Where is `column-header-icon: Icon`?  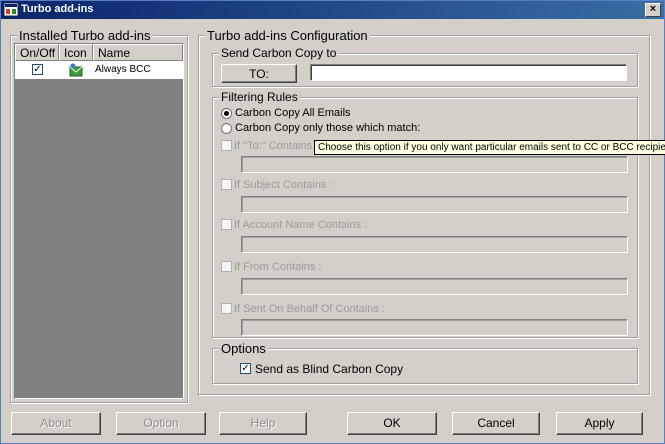
column-header-icon: Icon is located at coordinates (76, 52).